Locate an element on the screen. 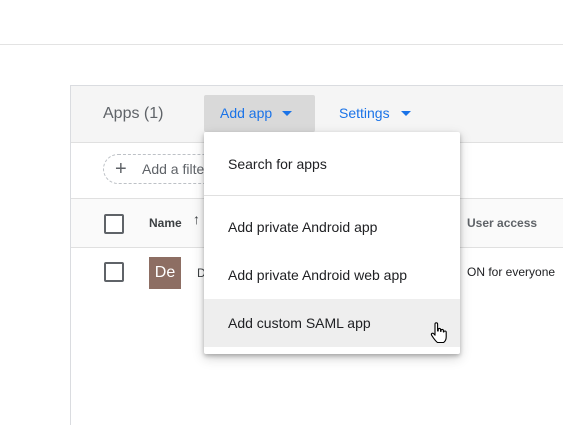 The width and height of the screenshot is (563, 425). hand-pointer-icon is located at coordinates (438, 333).